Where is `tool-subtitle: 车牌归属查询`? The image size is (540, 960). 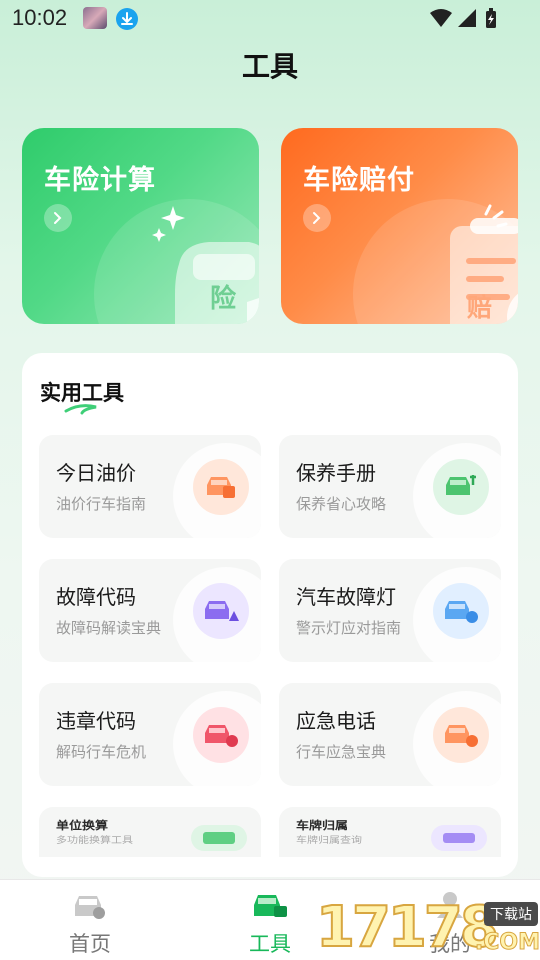
tool-subtitle: 车牌归属查询 is located at coordinates (329, 840).